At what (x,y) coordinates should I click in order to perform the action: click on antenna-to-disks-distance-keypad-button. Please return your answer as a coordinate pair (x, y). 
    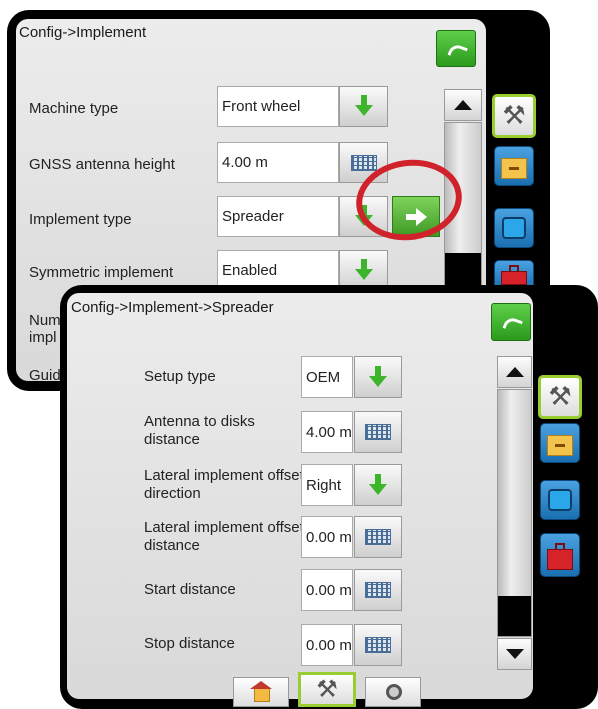
    Looking at the image, I should click on (378, 432).